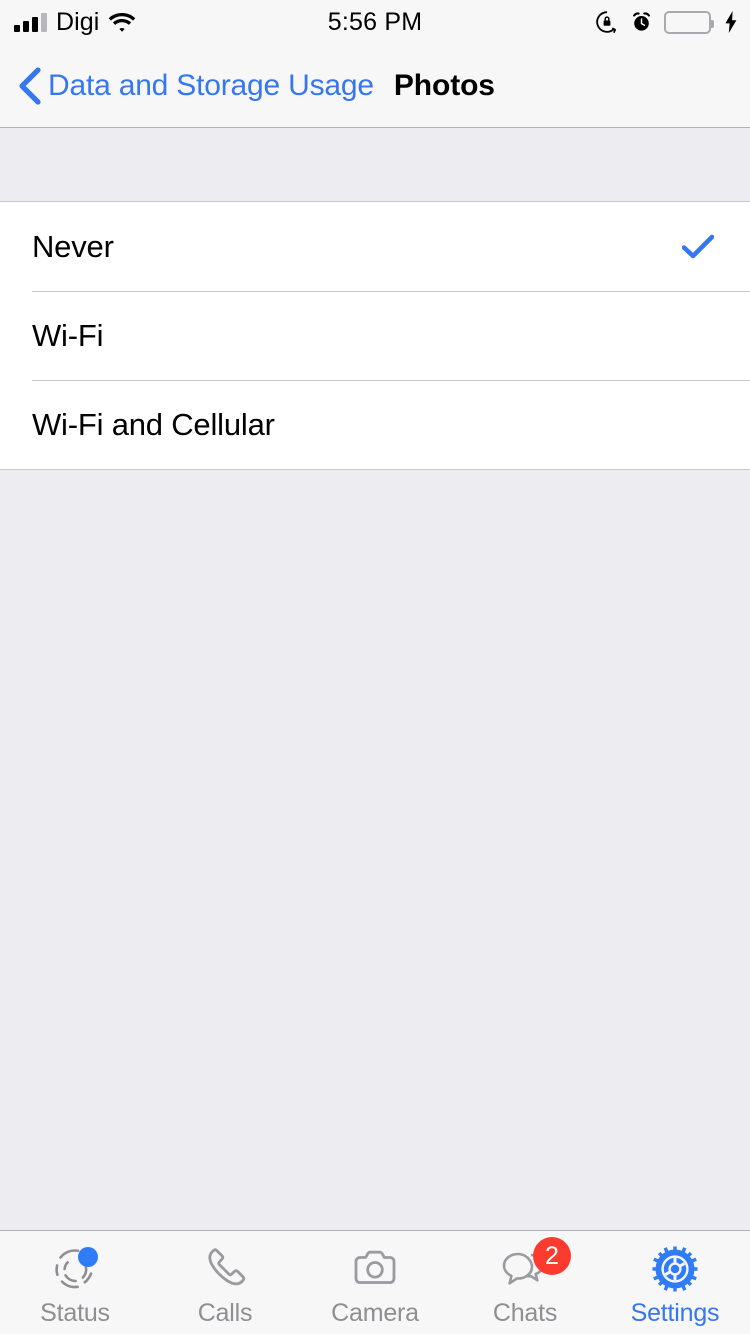 The width and height of the screenshot is (750, 1334). I want to click on page-title: Photos, so click(444, 85).